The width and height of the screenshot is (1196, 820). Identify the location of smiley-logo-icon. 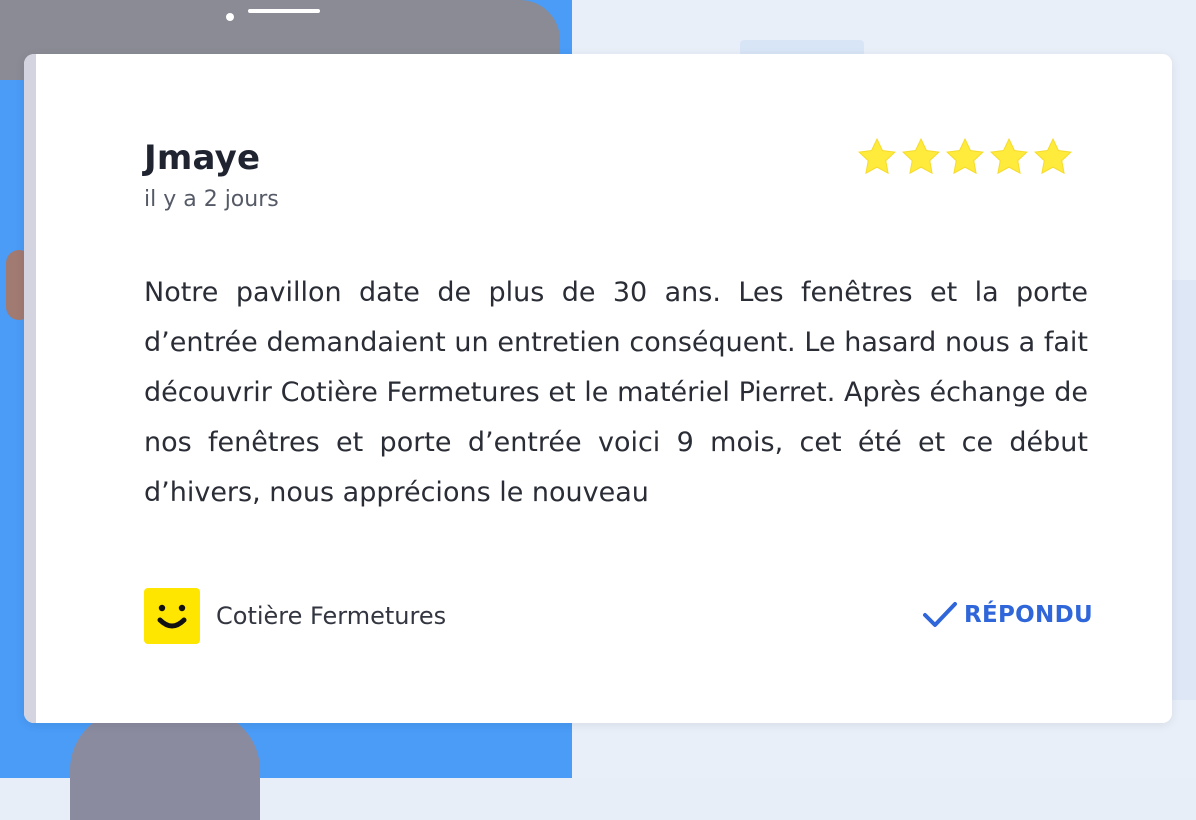
(172, 616).